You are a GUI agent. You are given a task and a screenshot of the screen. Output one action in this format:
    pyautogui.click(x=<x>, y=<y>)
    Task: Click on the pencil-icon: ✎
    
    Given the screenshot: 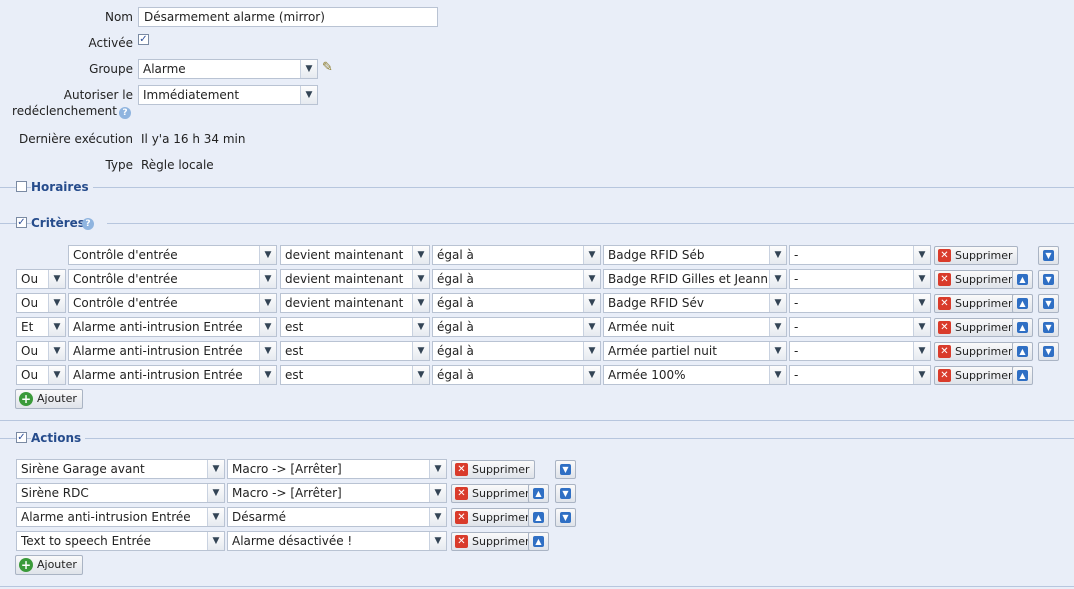 What is the action you would take?
    pyautogui.click(x=327, y=67)
    